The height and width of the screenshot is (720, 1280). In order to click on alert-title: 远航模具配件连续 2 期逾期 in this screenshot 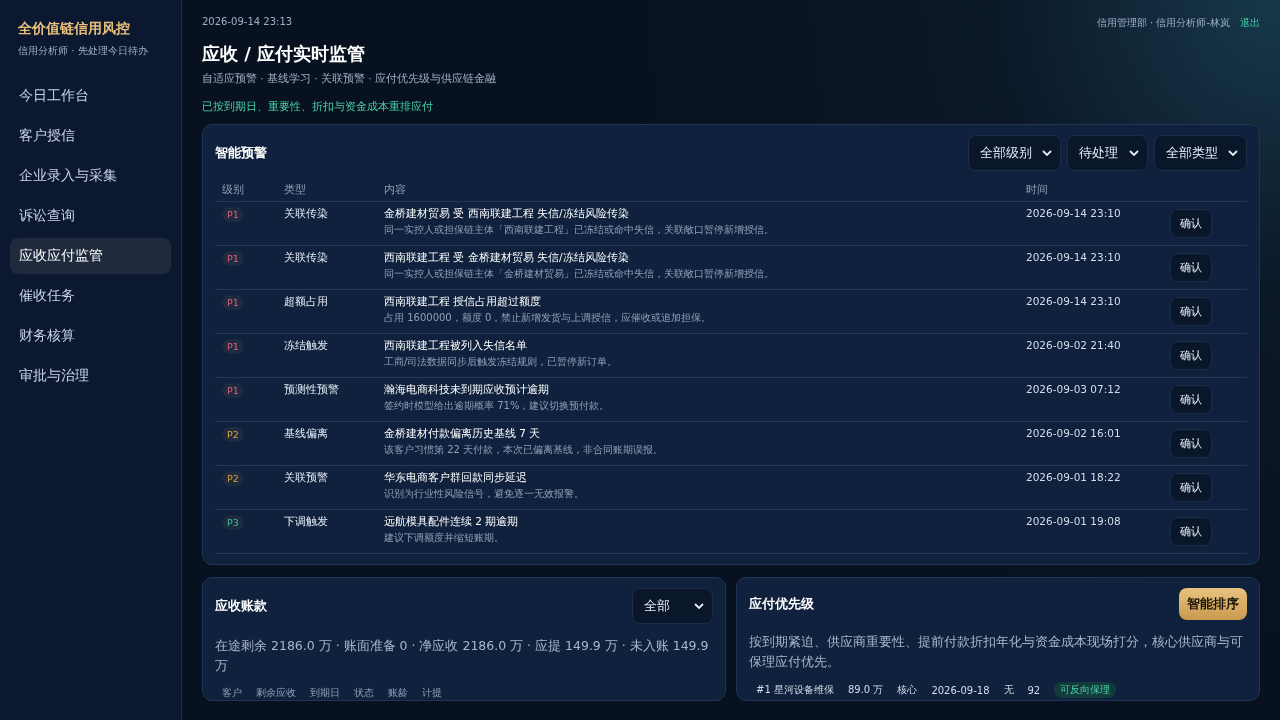, I will do `click(452, 522)`.